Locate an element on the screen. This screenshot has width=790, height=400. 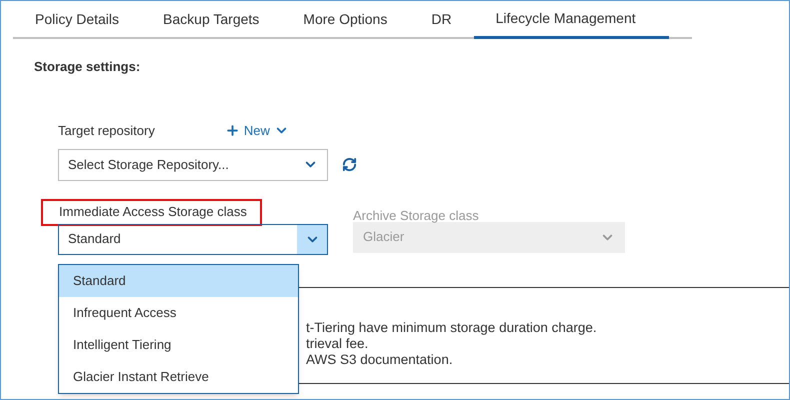
dropdown-option: Infrequent Access is located at coordinates (178, 312).